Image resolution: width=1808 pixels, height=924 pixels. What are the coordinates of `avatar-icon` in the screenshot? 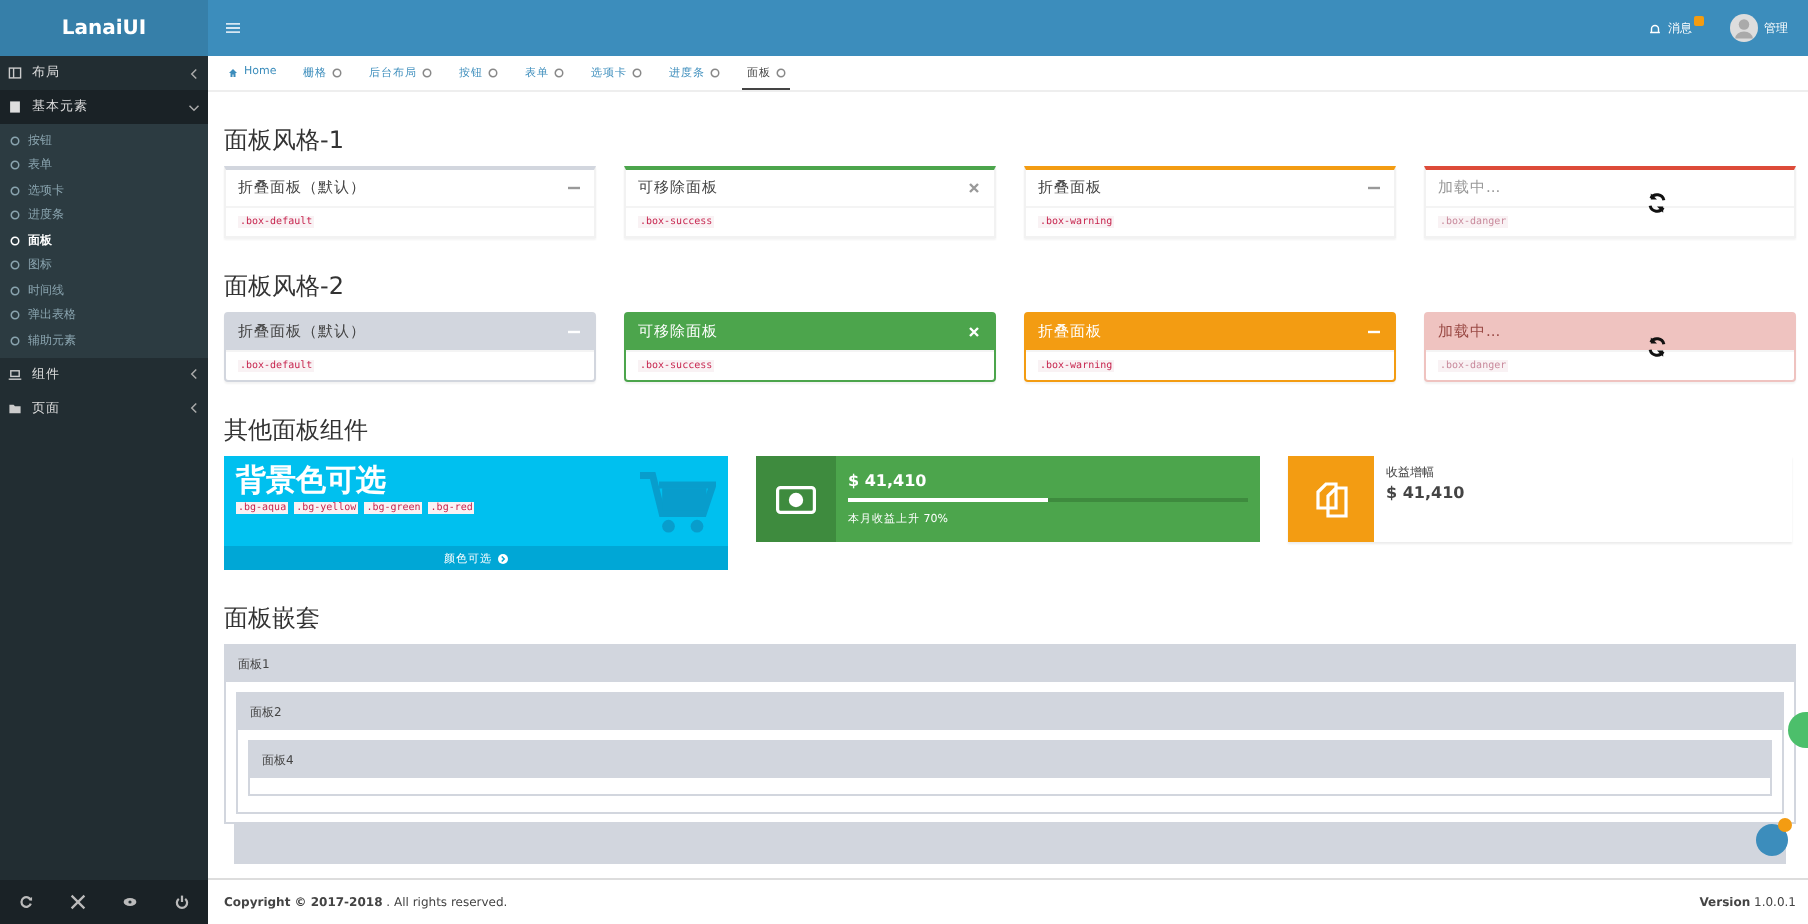 It's located at (1744, 28).